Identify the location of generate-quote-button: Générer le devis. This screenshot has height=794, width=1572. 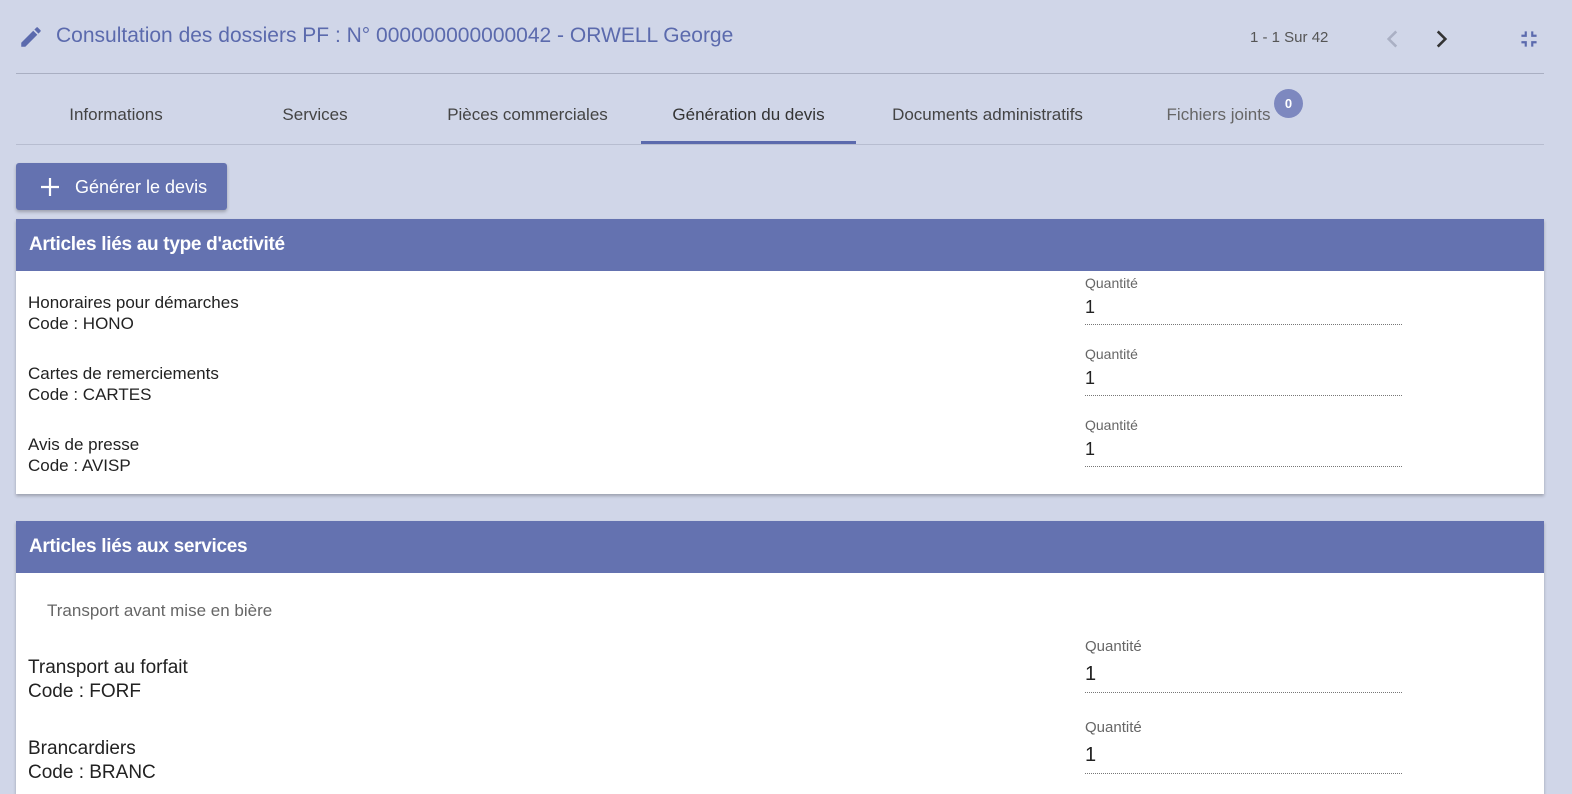
(121, 186).